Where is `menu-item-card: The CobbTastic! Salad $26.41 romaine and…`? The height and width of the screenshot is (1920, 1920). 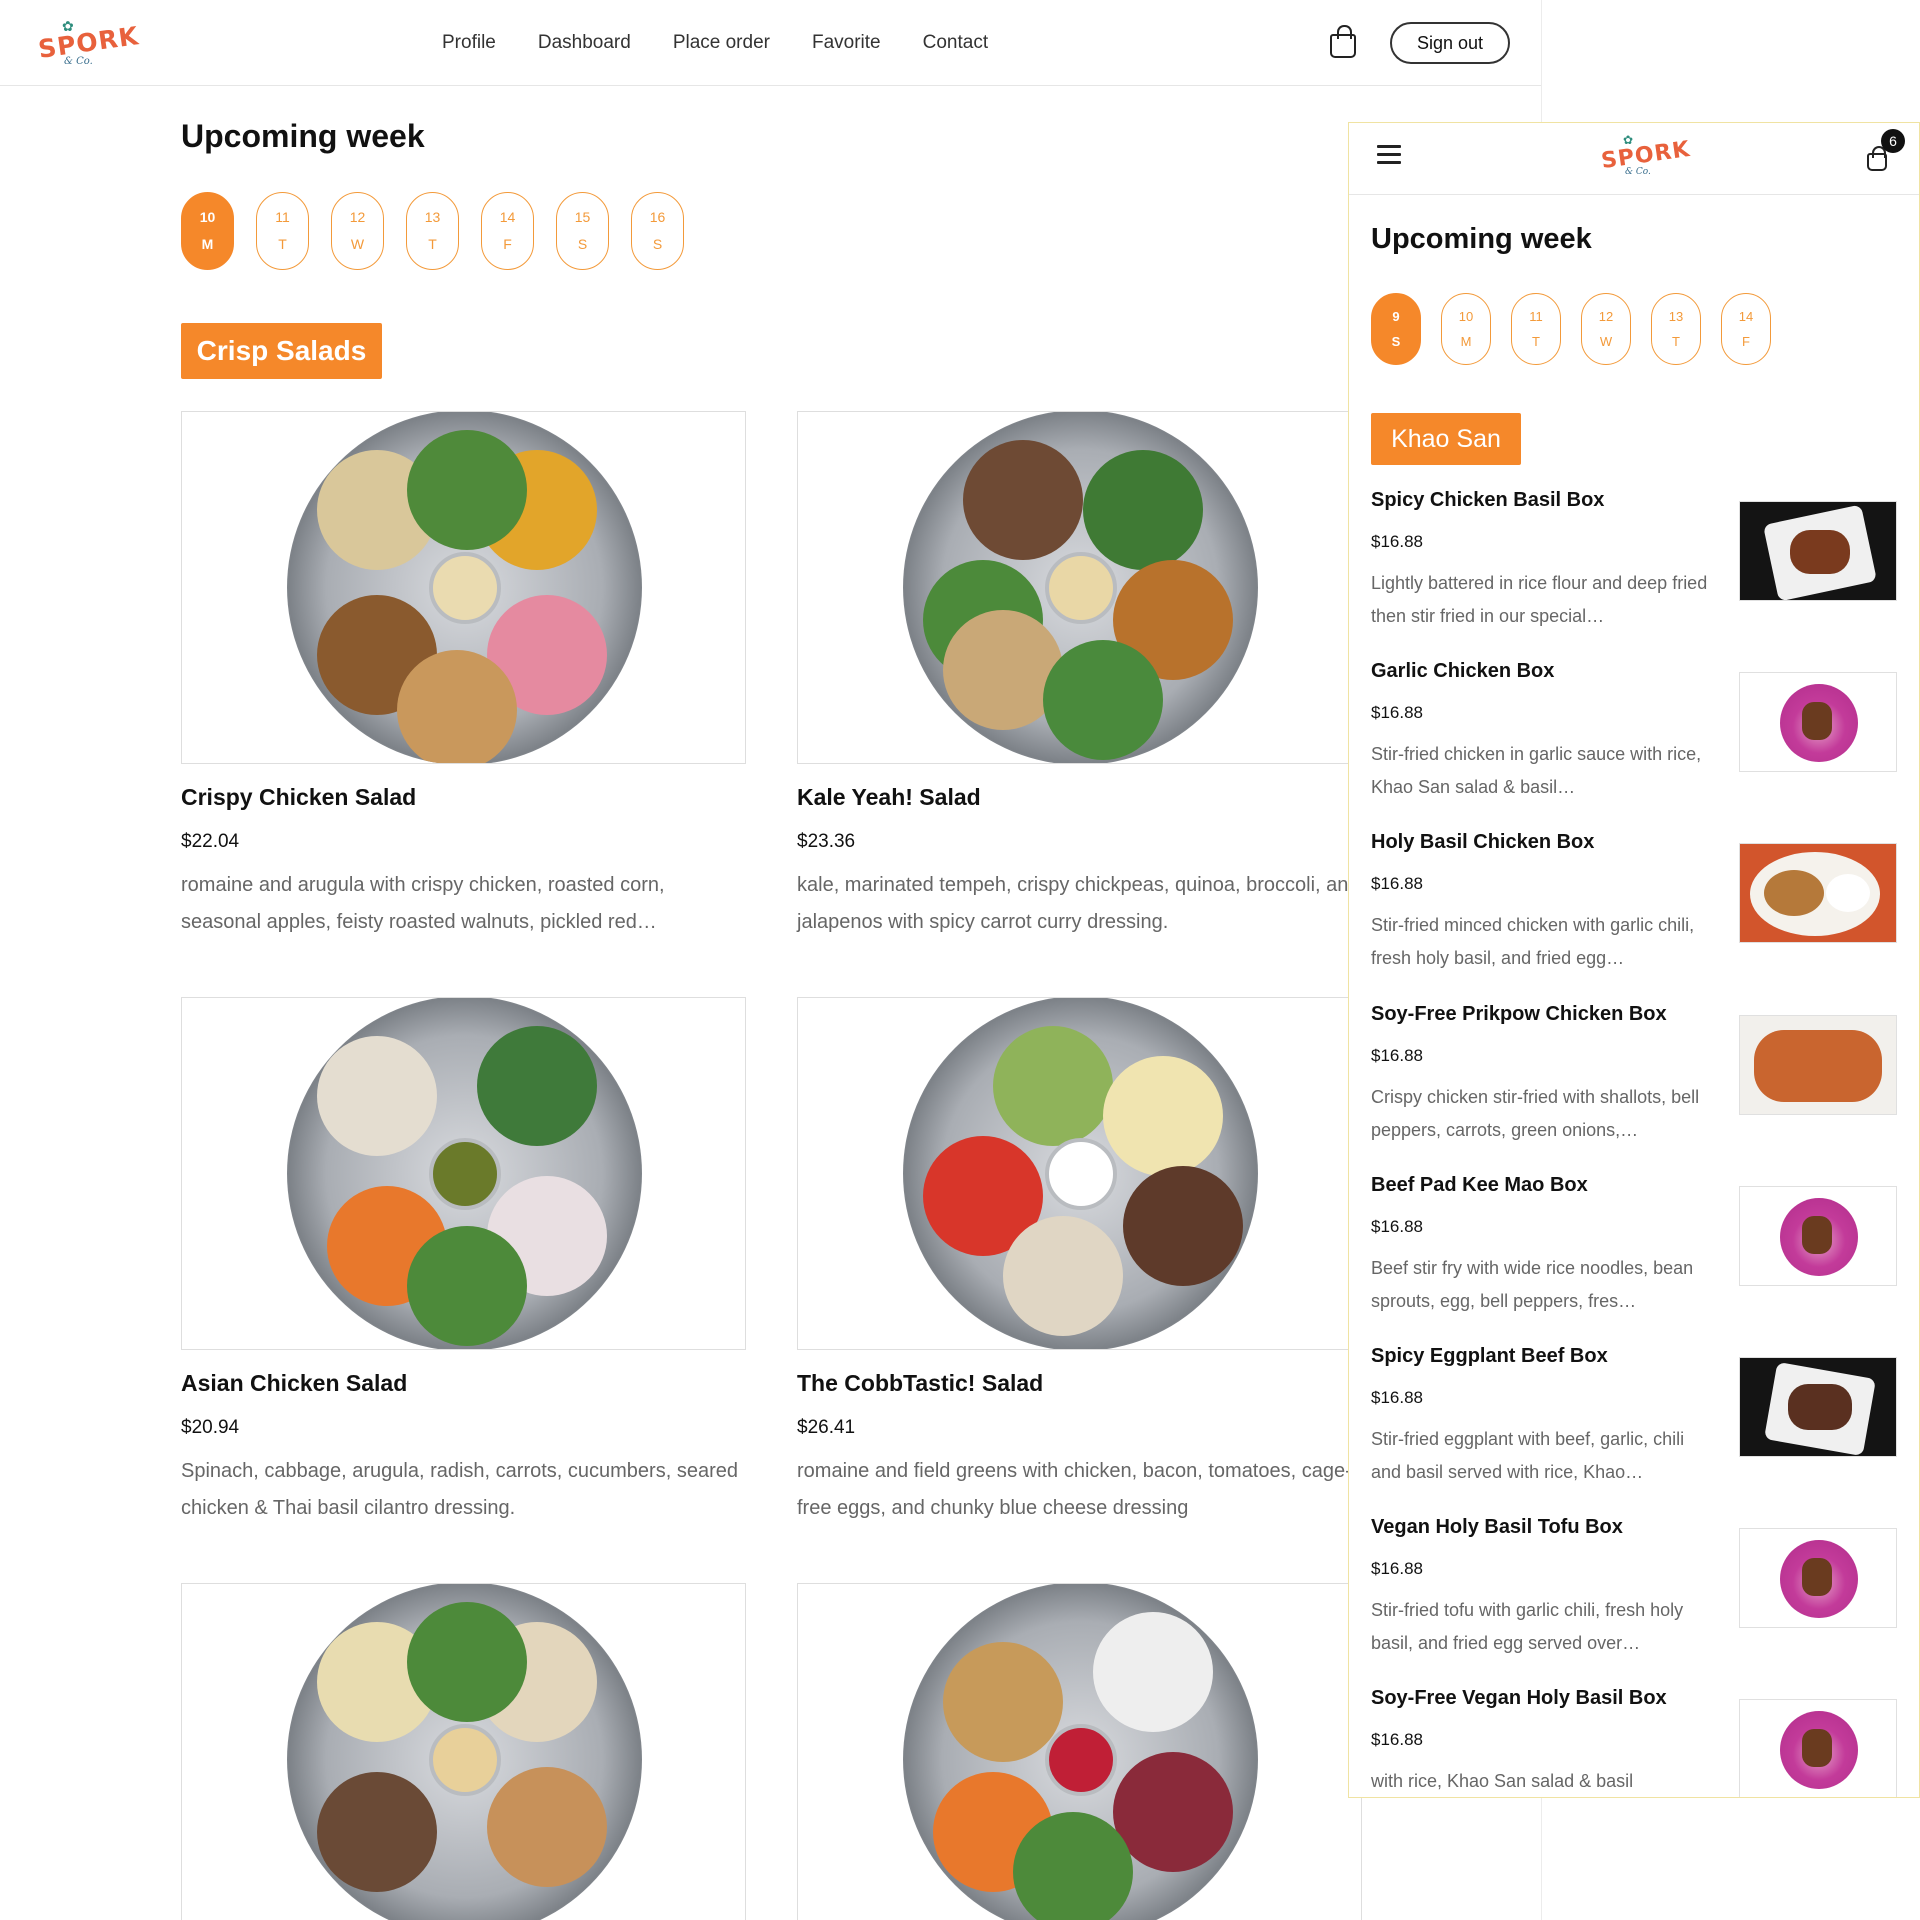
menu-item-card: The CobbTastic! Salad $26.41 romaine and… is located at coordinates (1079, 1262).